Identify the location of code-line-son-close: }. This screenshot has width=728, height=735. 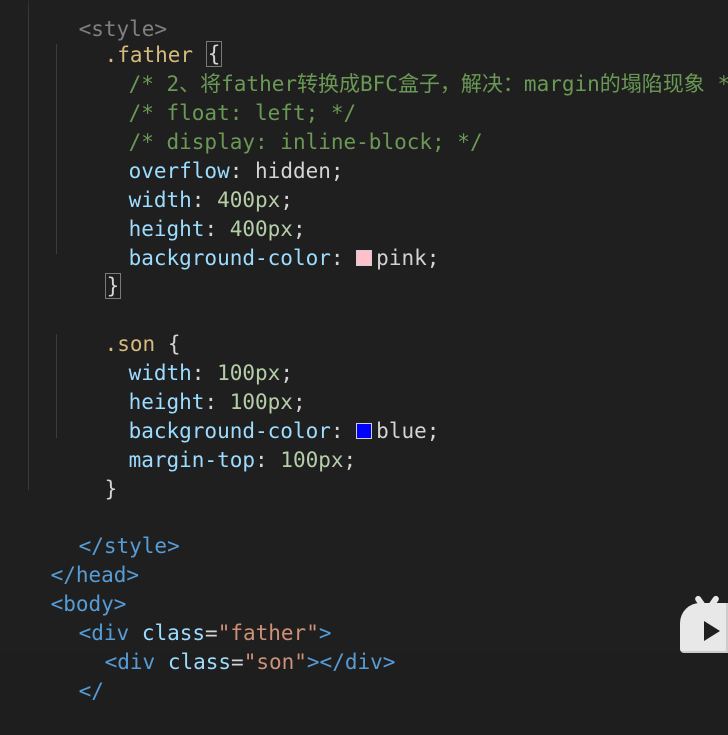
(86, 473).